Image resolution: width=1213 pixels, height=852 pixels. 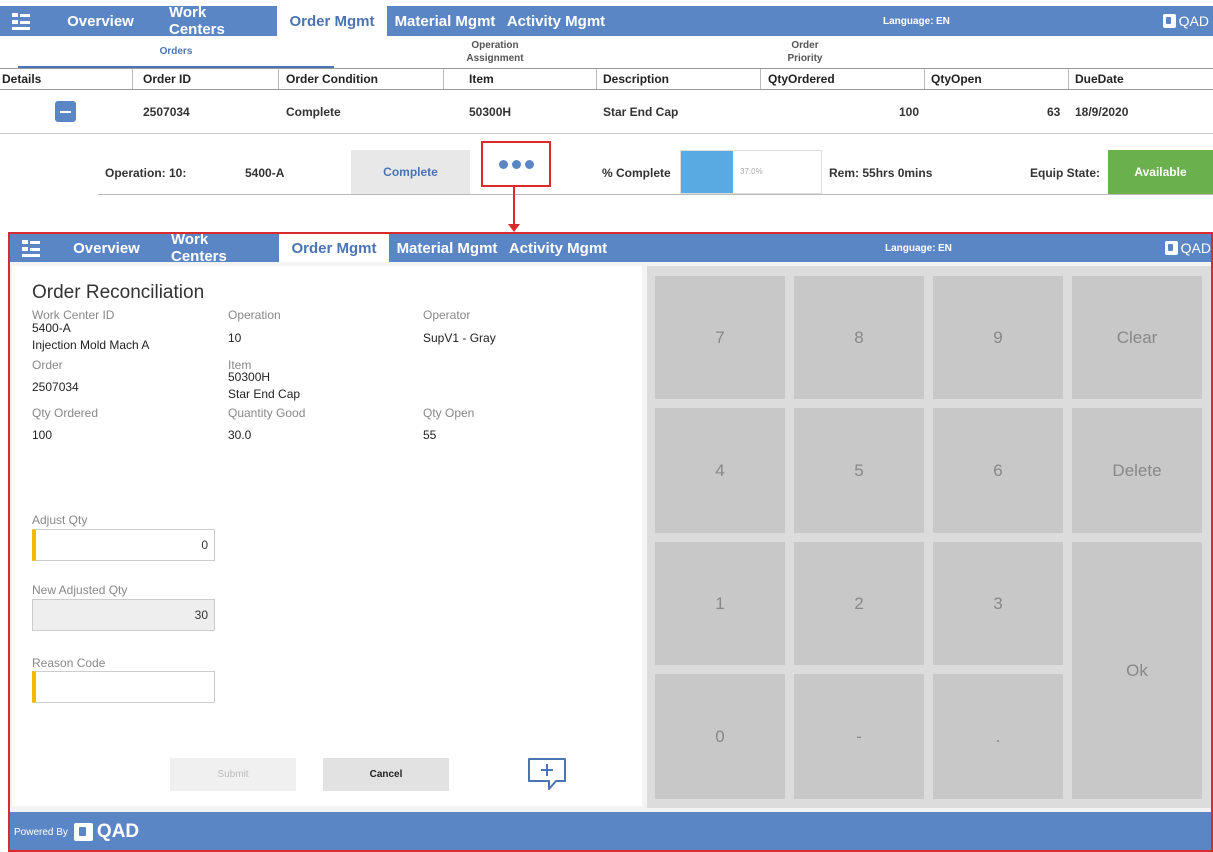 What do you see at coordinates (481, 79) in the screenshot?
I see `column-item: Item` at bounding box center [481, 79].